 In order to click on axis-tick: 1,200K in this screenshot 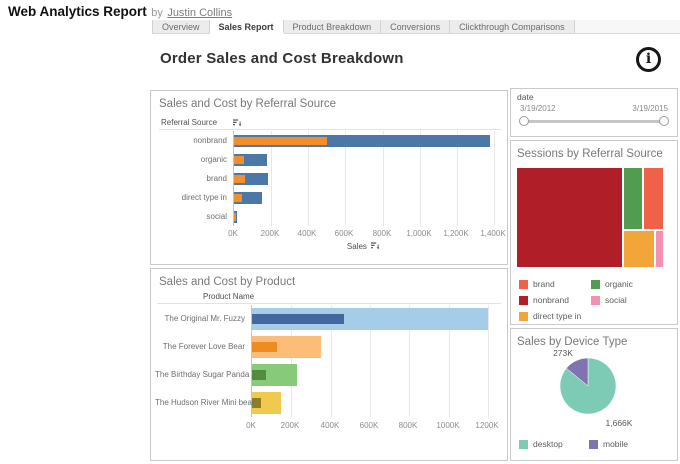, I will do `click(456, 233)`.